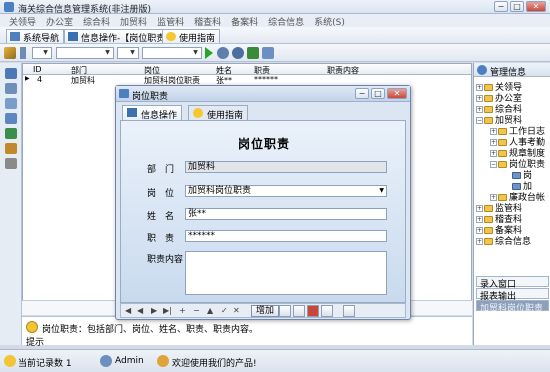 The image size is (550, 372). Describe the element at coordinates (265, 311) in the screenshot. I see `add-button: 增加` at that location.